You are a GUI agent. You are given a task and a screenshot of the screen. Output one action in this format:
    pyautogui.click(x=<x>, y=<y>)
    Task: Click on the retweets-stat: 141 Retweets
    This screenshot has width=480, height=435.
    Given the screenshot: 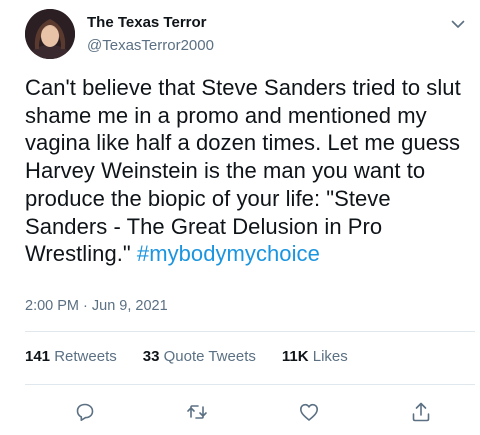 What is the action you would take?
    pyautogui.click(x=71, y=356)
    